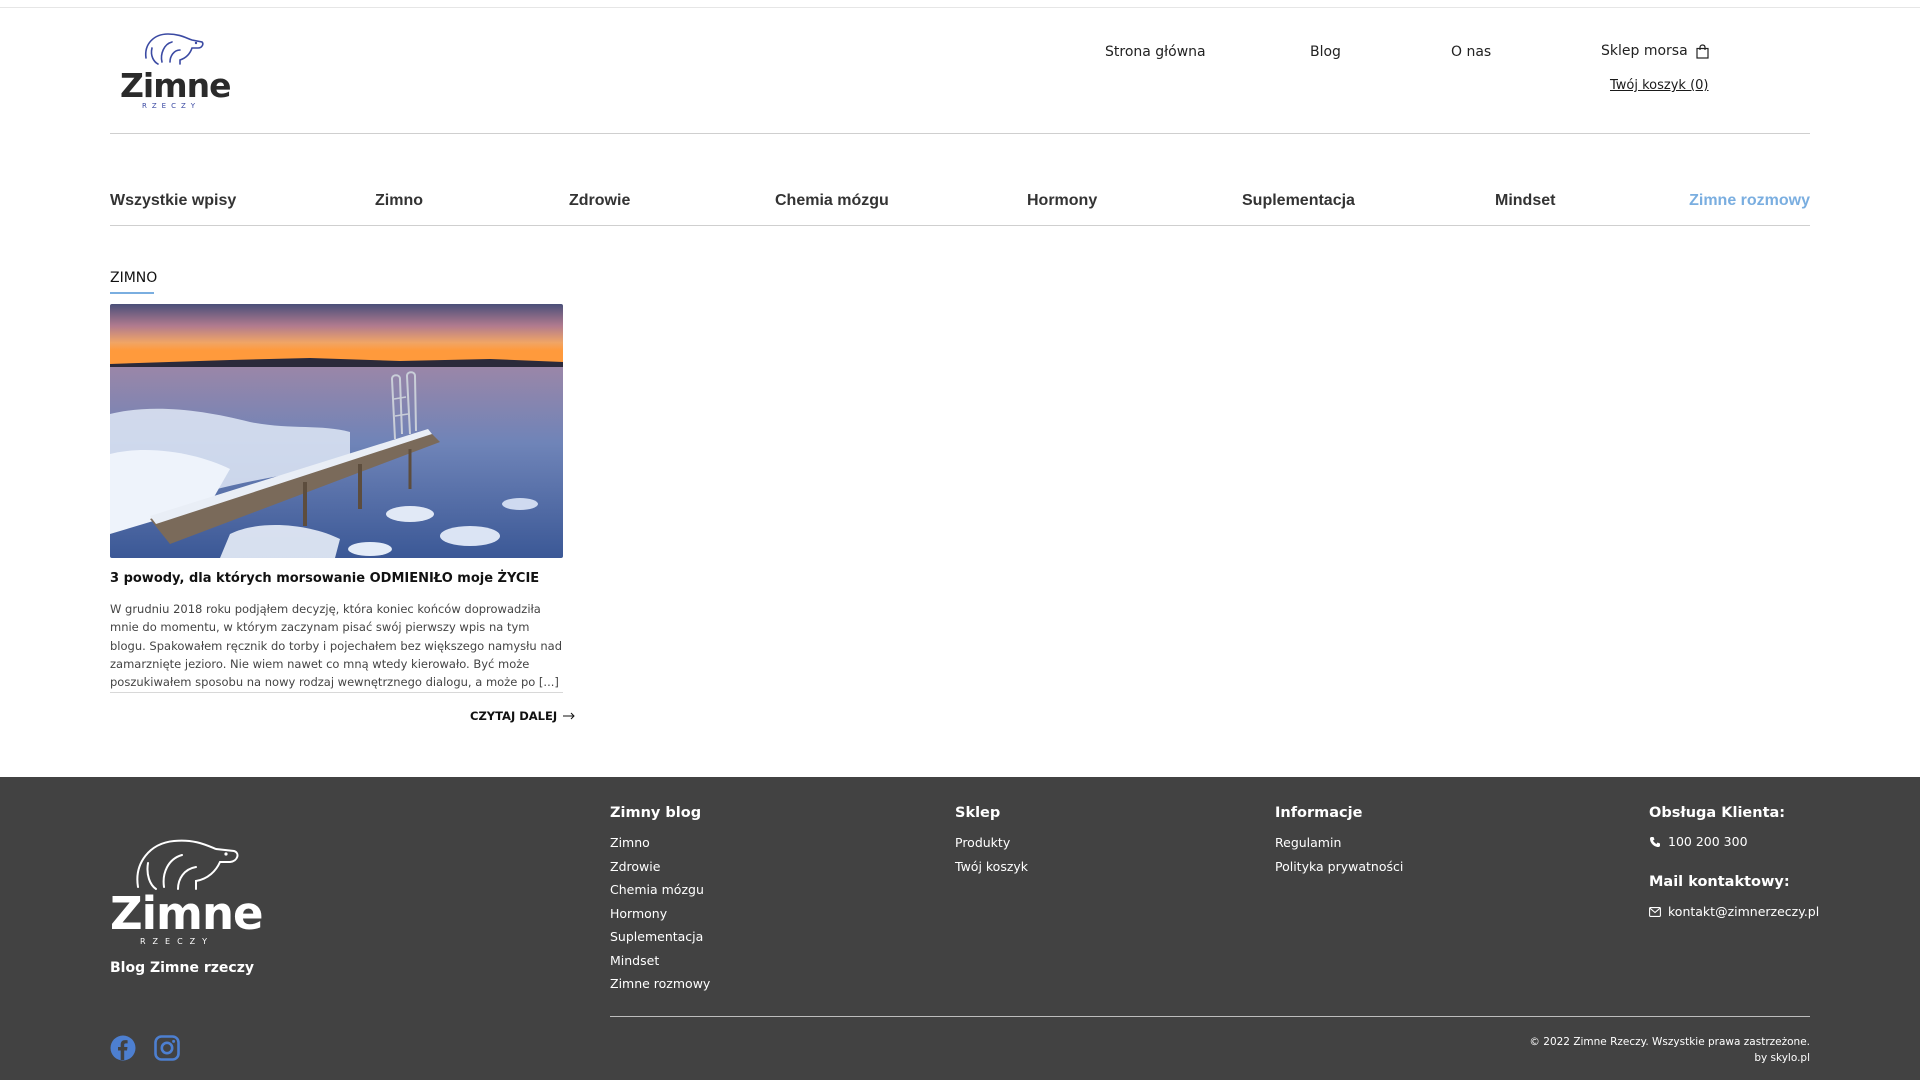 This screenshot has width=1920, height=1080. Describe the element at coordinates (1744, 911) in the screenshot. I see `footer-email-address: kontakt@zimnerzeczy.pl` at that location.